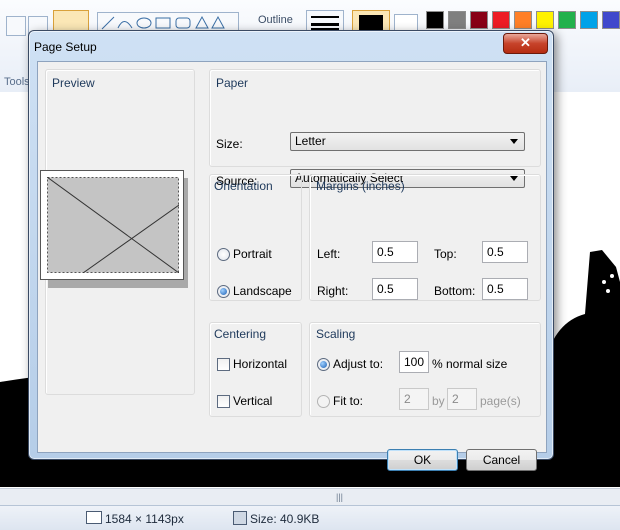  What do you see at coordinates (470, 364) in the screenshot?
I see `adjust-to-suffix: % normal size` at bounding box center [470, 364].